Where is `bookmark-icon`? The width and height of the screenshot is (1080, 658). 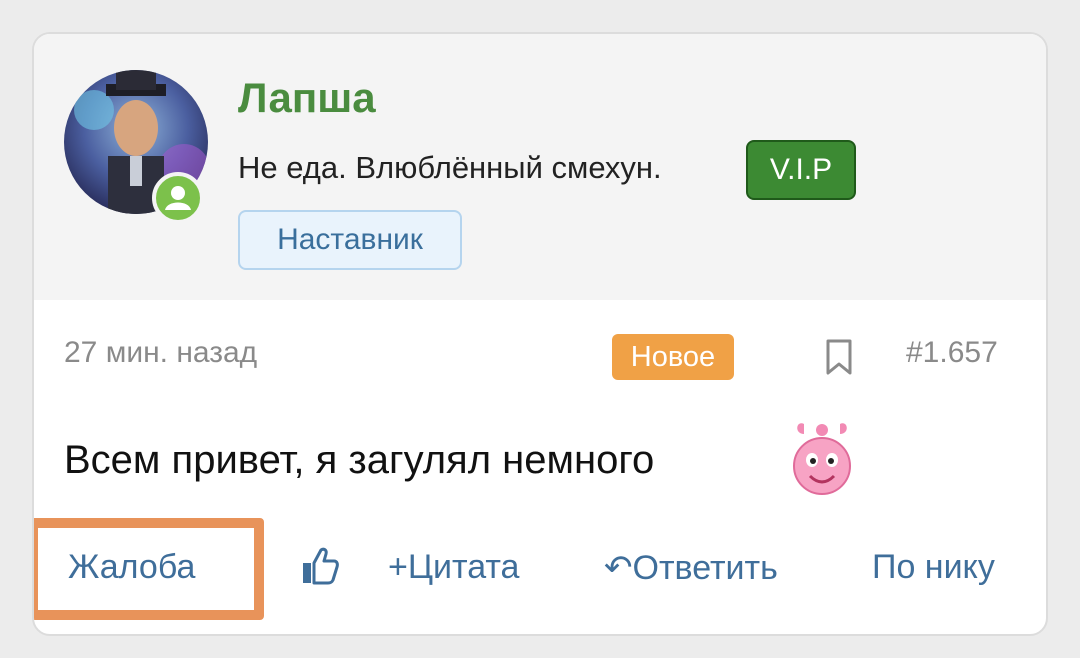
bookmark-icon is located at coordinates (839, 357).